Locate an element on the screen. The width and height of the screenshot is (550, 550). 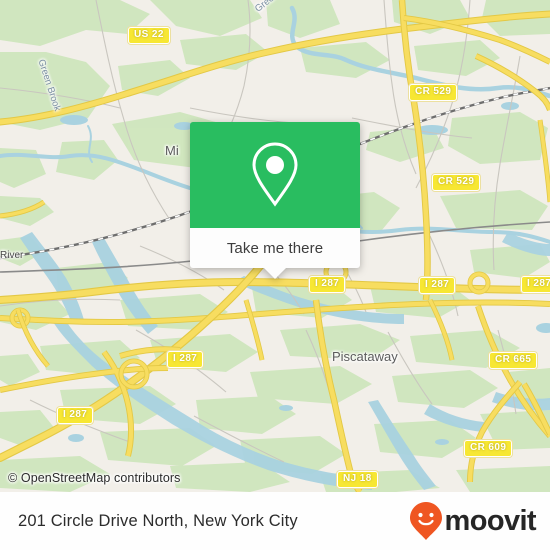
shield-cr-609: CR 609 is located at coordinates (488, 448).